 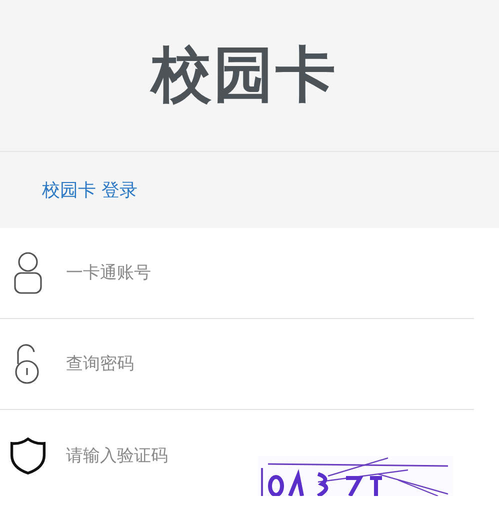 I want to click on input-field: 请输入验证码, so click(x=156, y=455).